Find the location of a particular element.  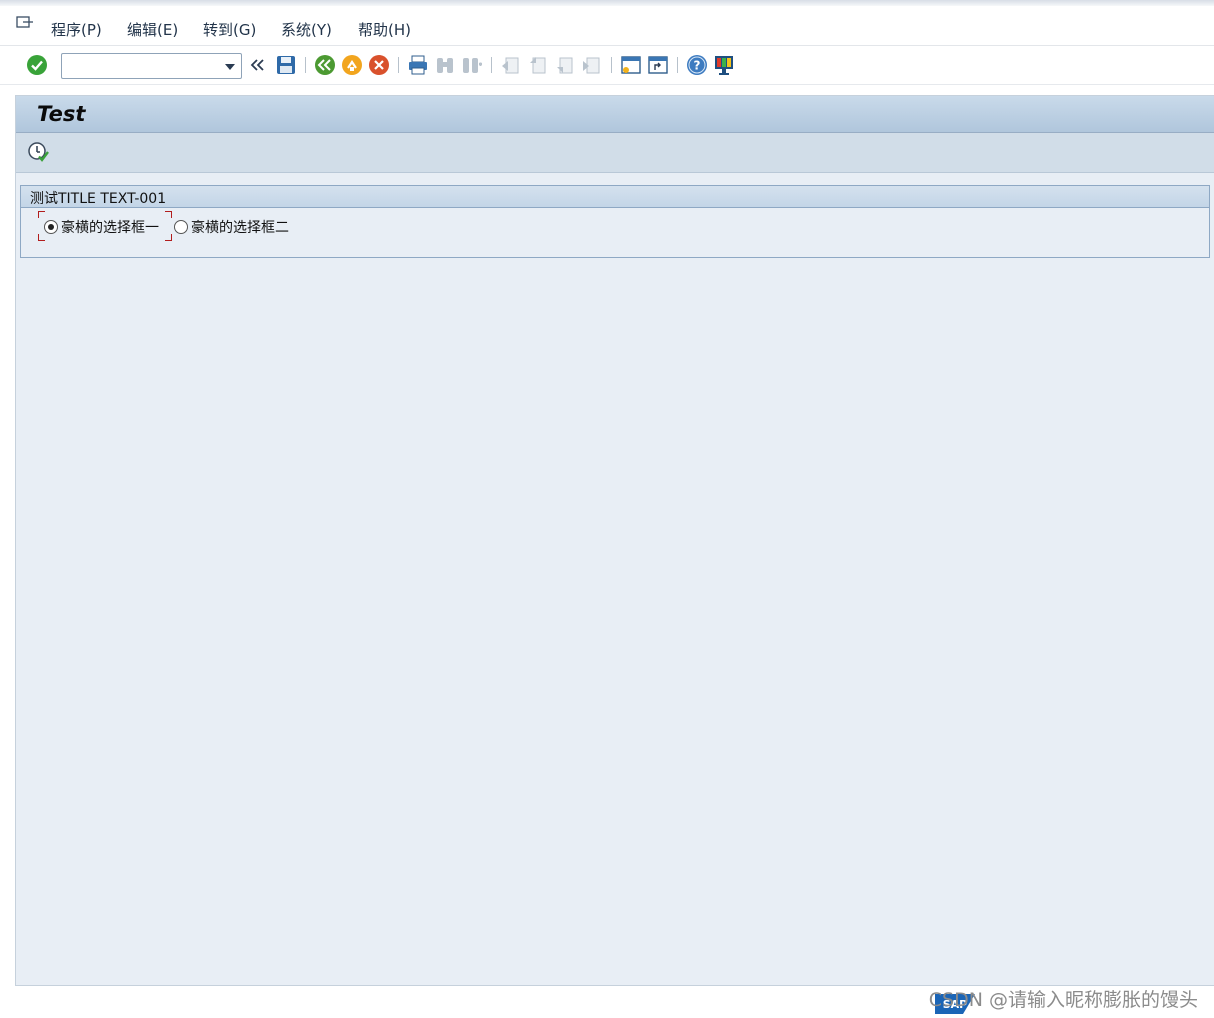

chevron-down-icon is located at coordinates (230, 67).